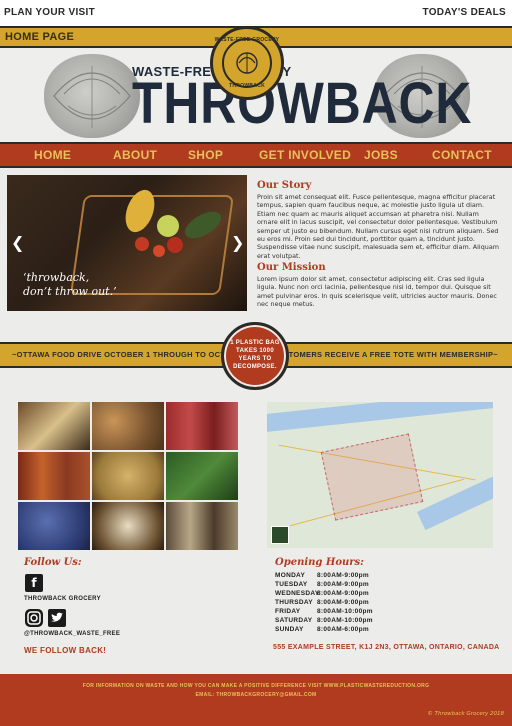 Image resolution: width=512 pixels, height=726 pixels. Describe the element at coordinates (464, 12) in the screenshot. I see `todays-deals-link: TODAY'S DEALS` at that location.